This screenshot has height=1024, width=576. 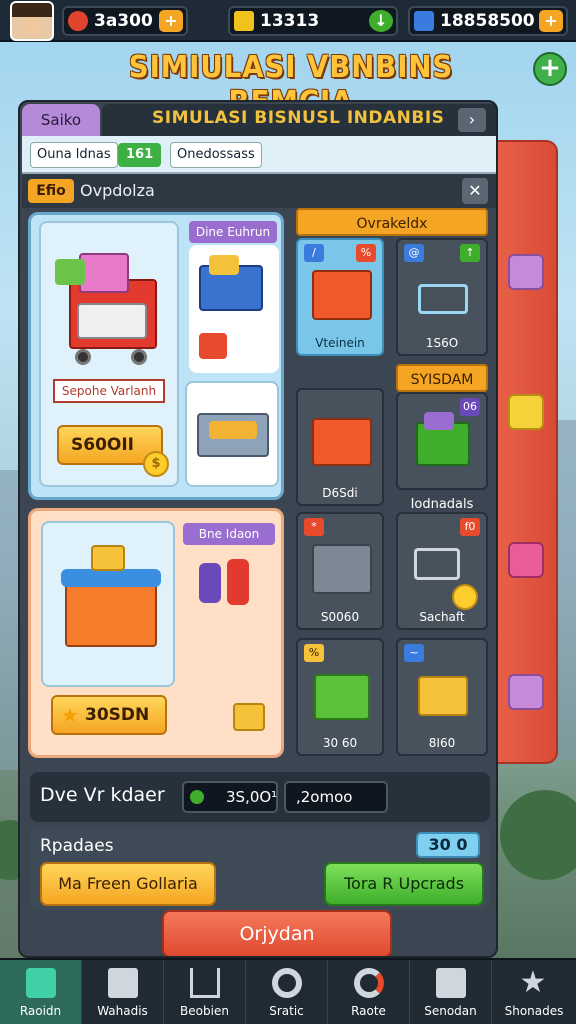 I want to click on tile-product: ~ 8I60, so click(x=442, y=697).